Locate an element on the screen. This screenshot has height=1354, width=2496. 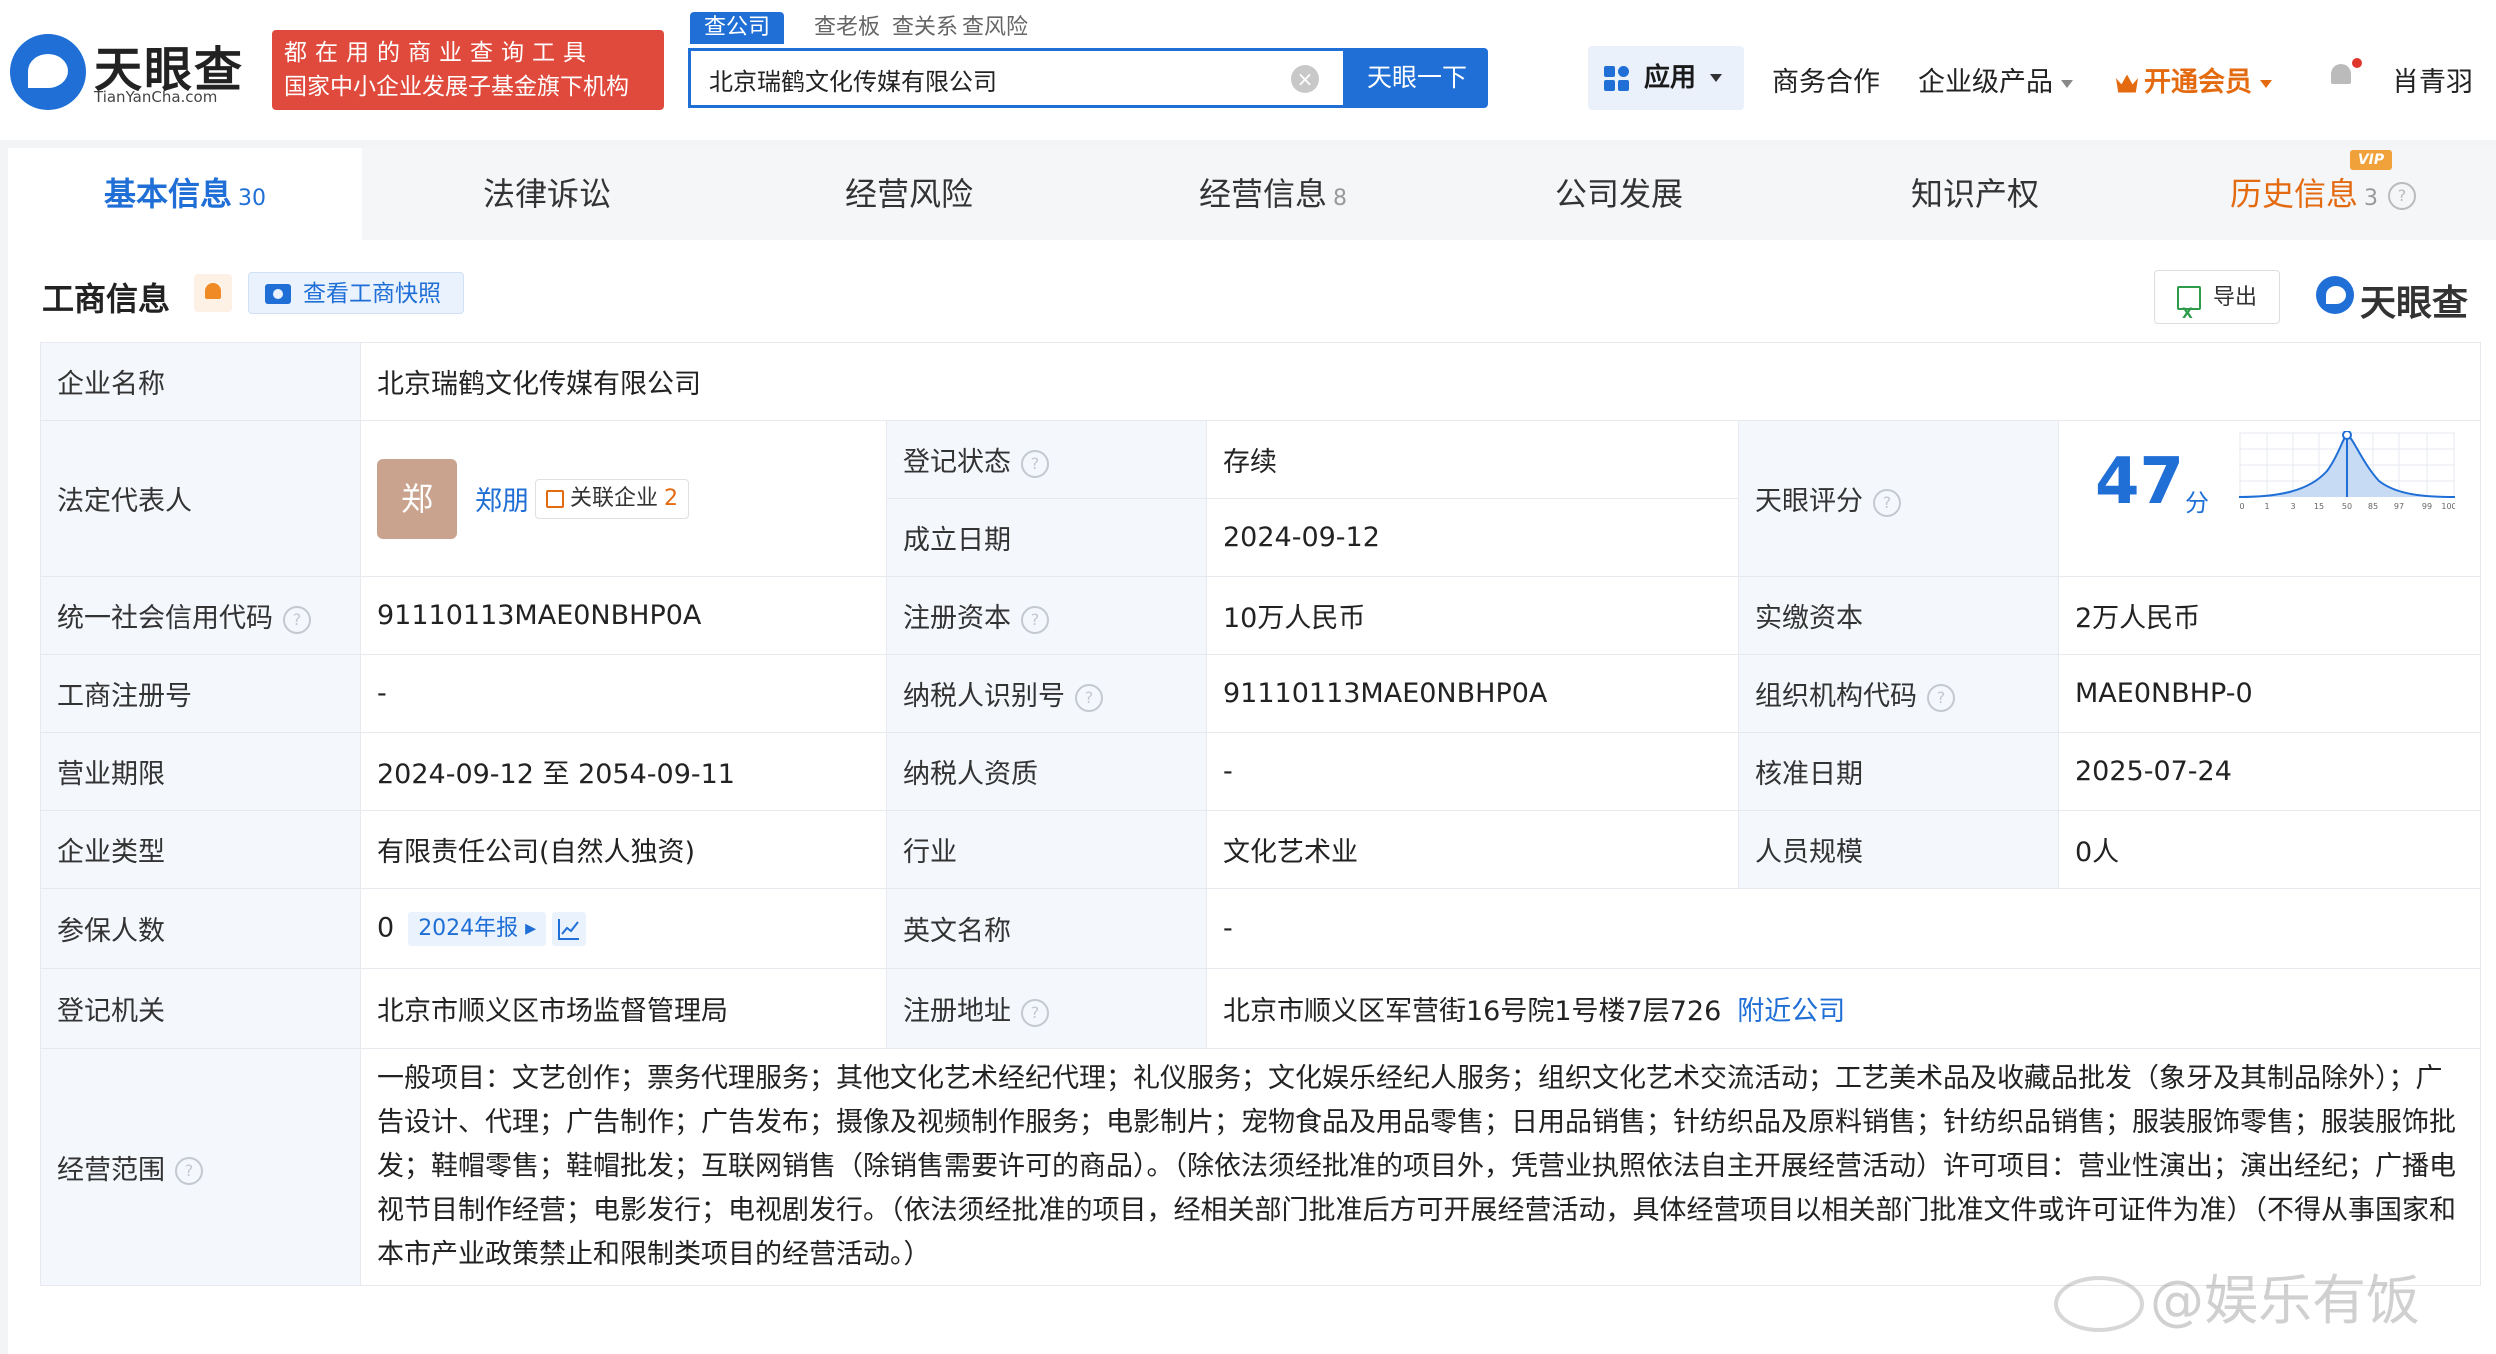
annual-report-label: 2024年报 is located at coordinates (468, 928).